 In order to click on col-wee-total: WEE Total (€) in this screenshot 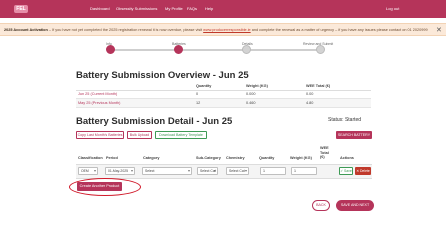, I will do `click(324, 153)`.